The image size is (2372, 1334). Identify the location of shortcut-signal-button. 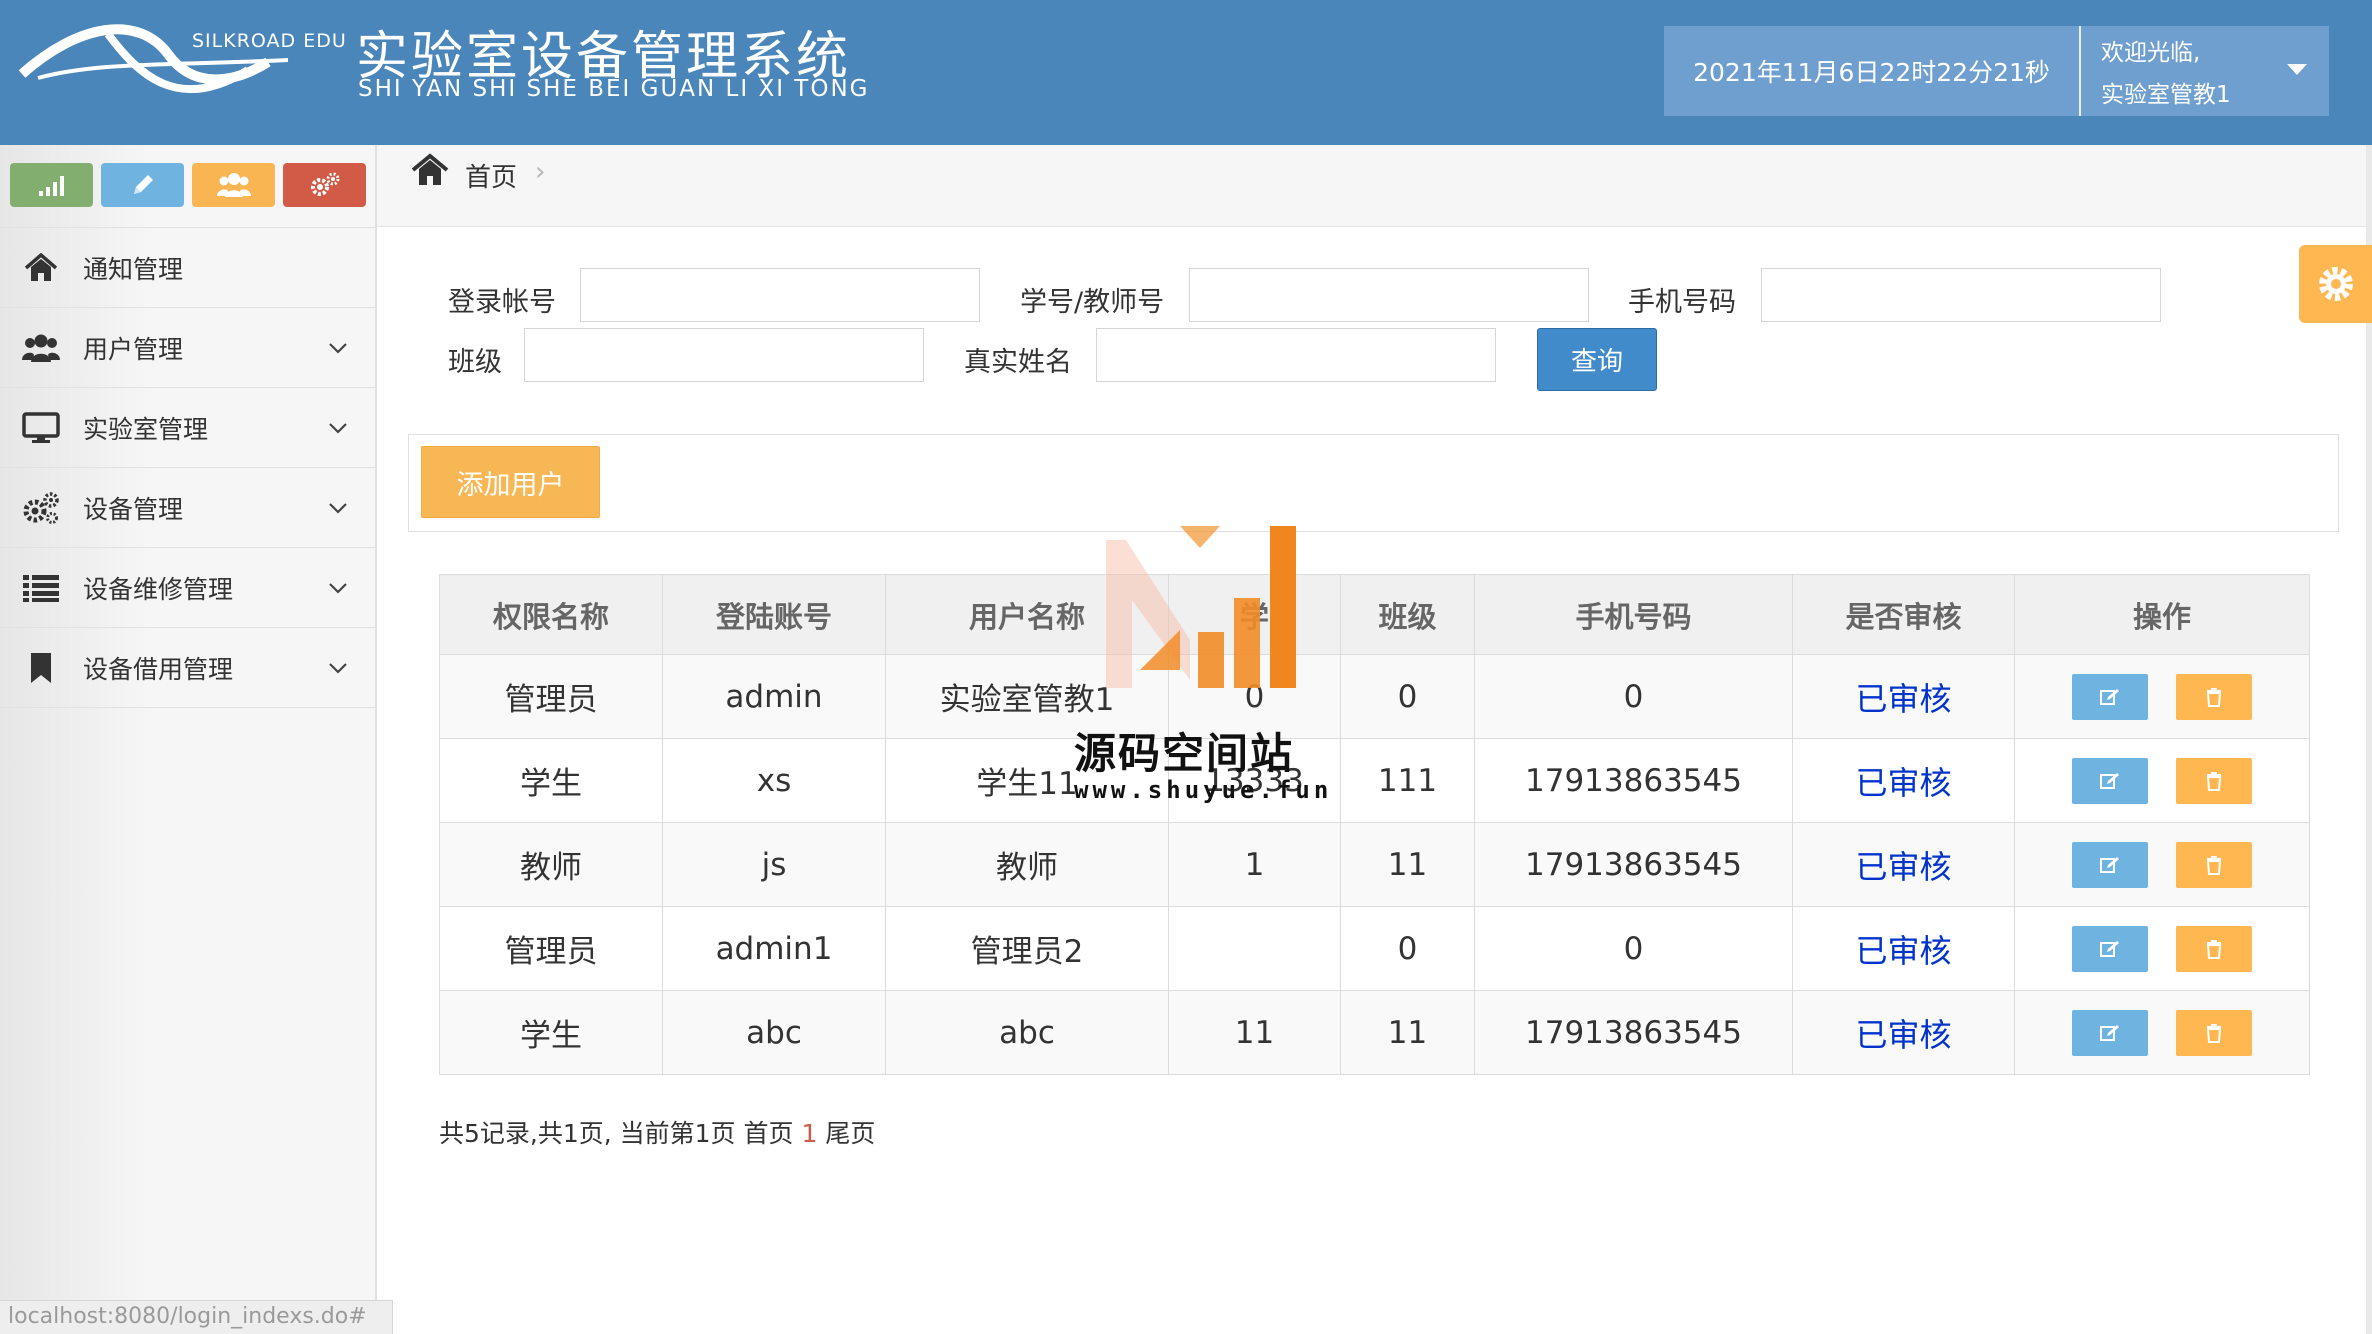
(51, 185).